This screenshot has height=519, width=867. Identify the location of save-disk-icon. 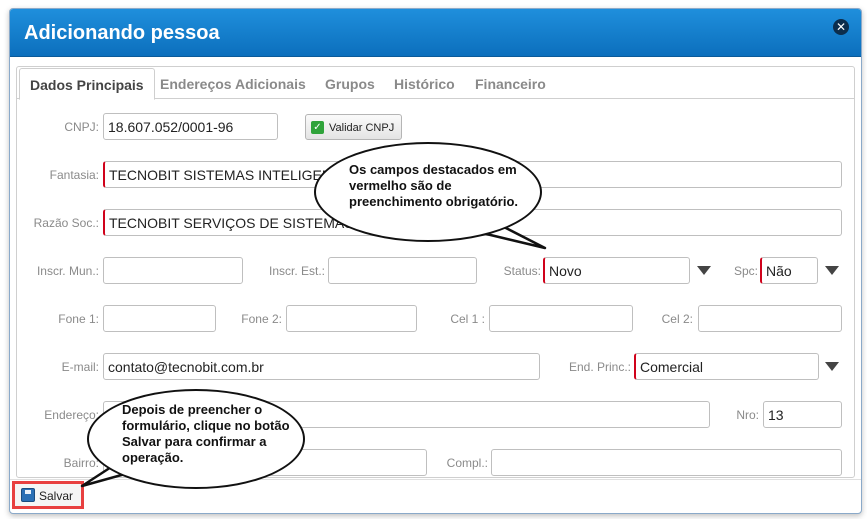
(28, 495).